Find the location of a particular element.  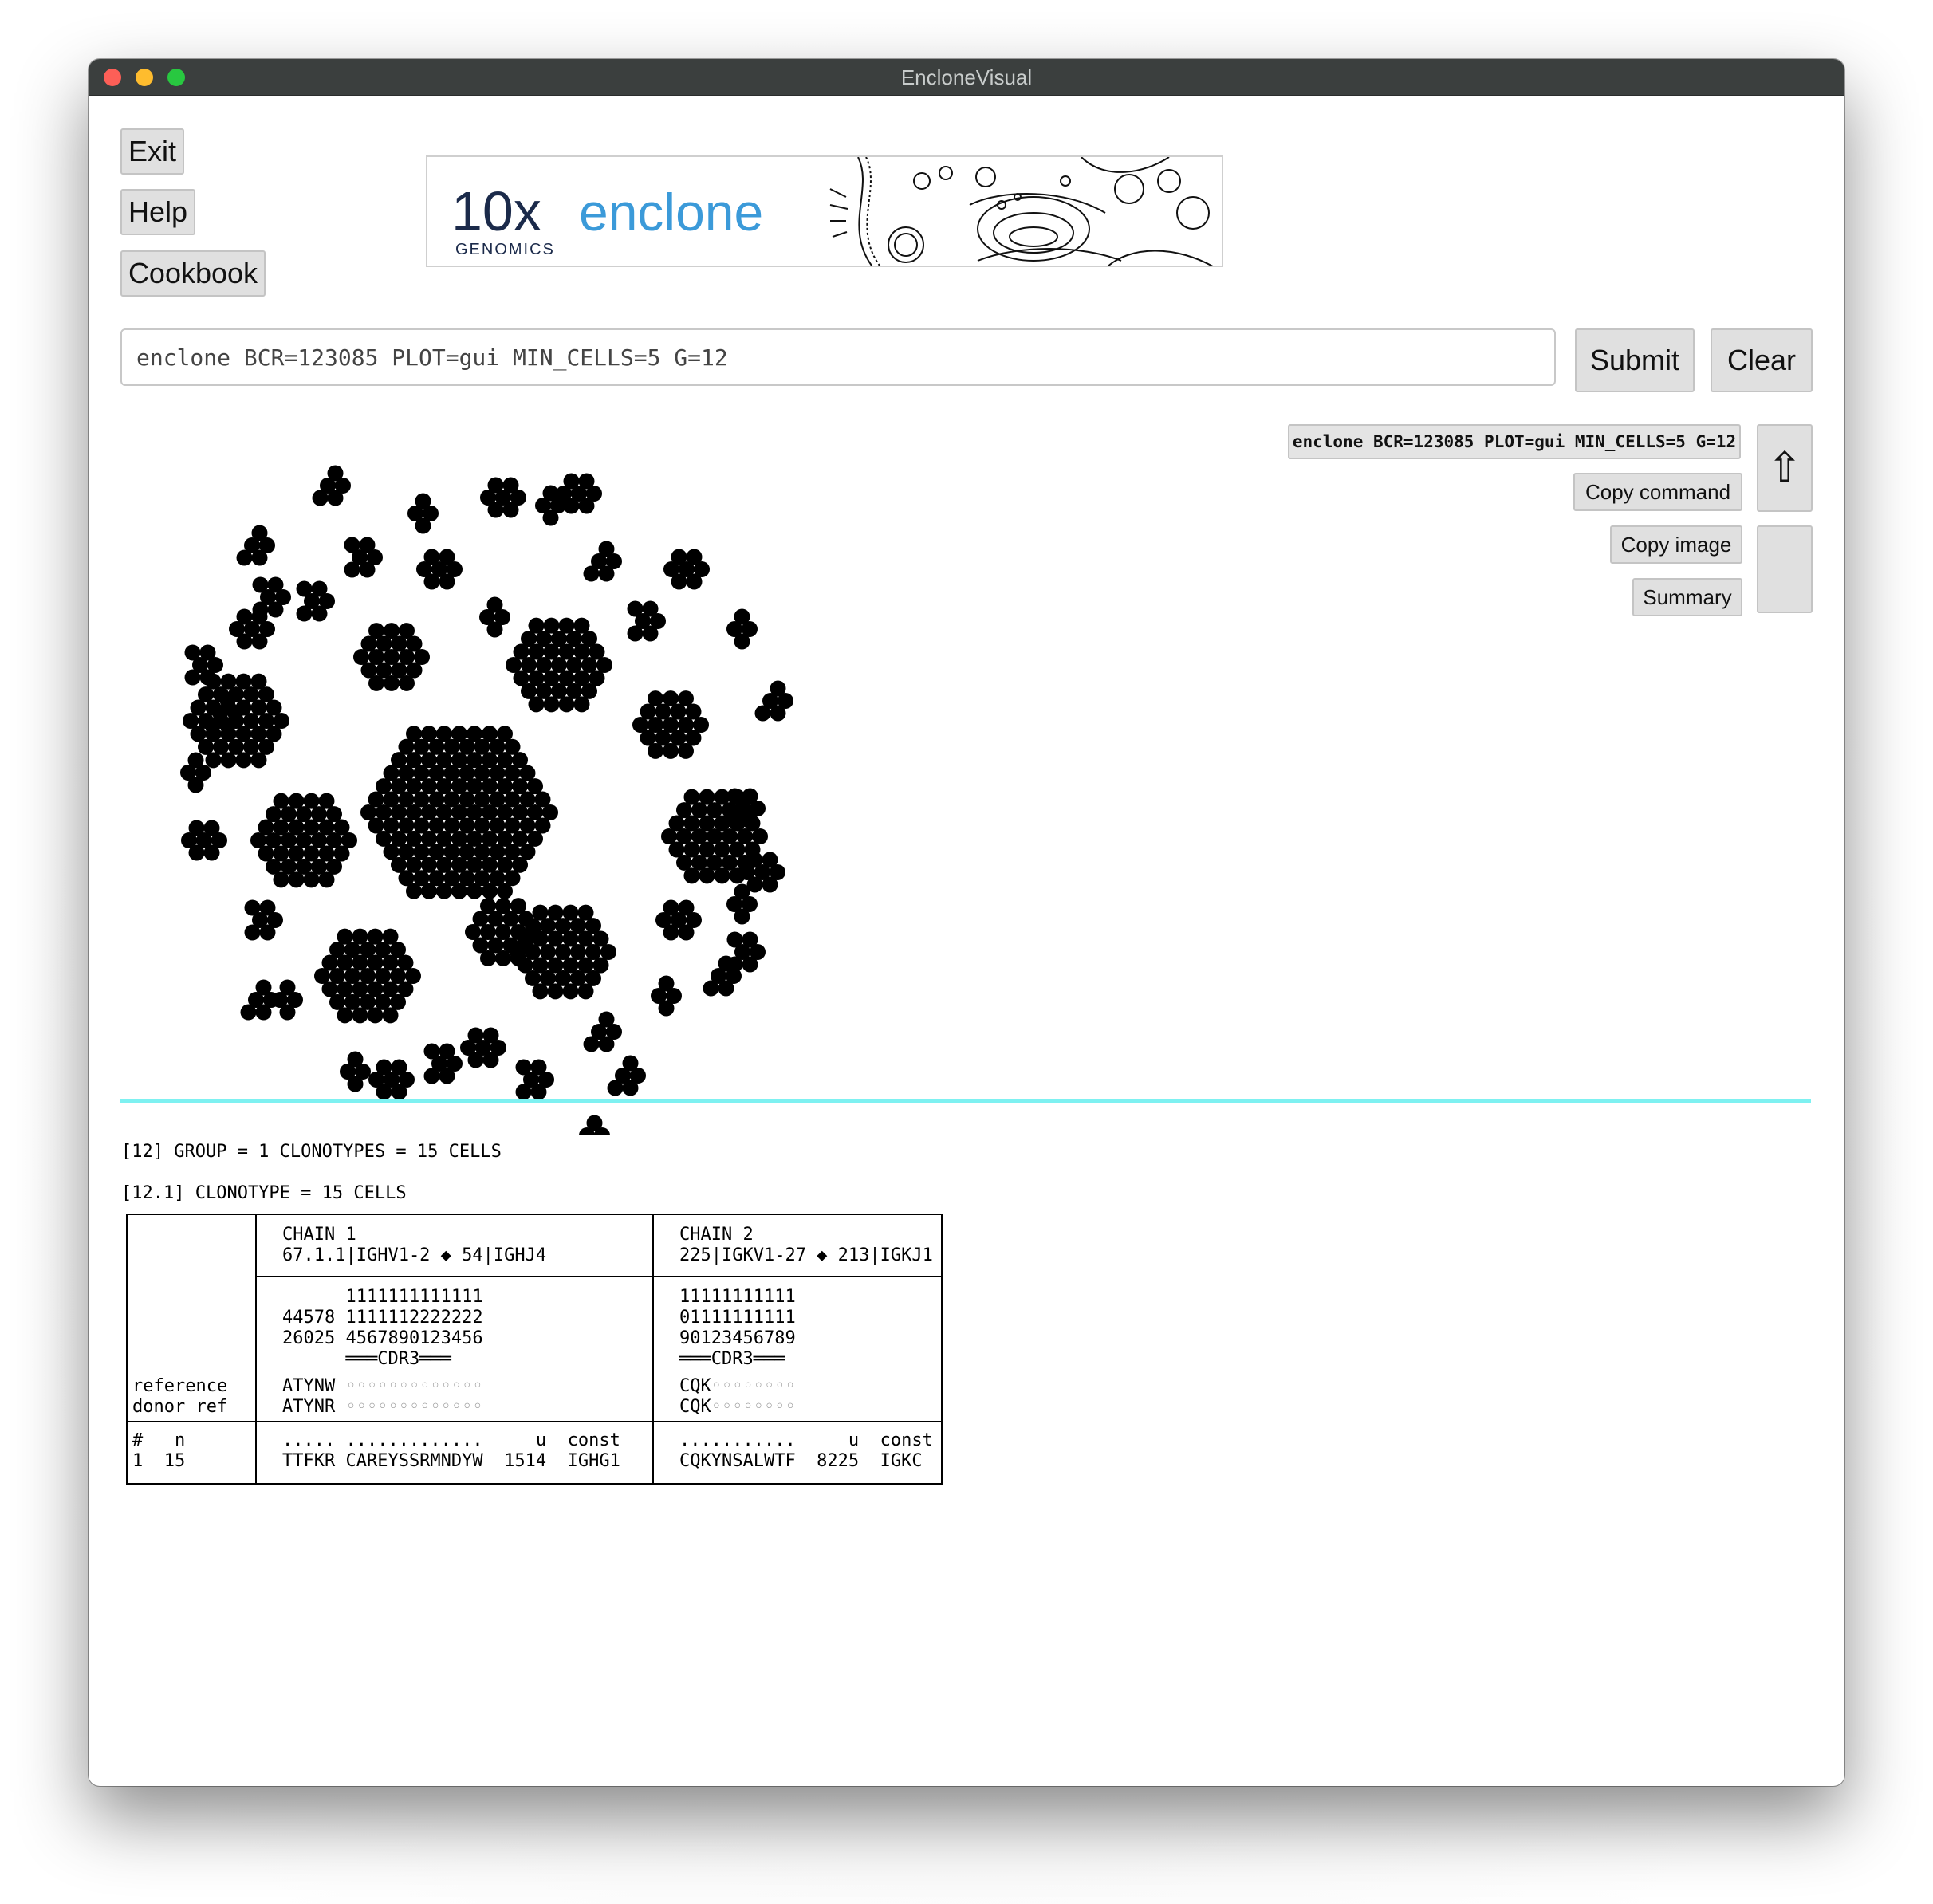

command-input is located at coordinates (838, 357).